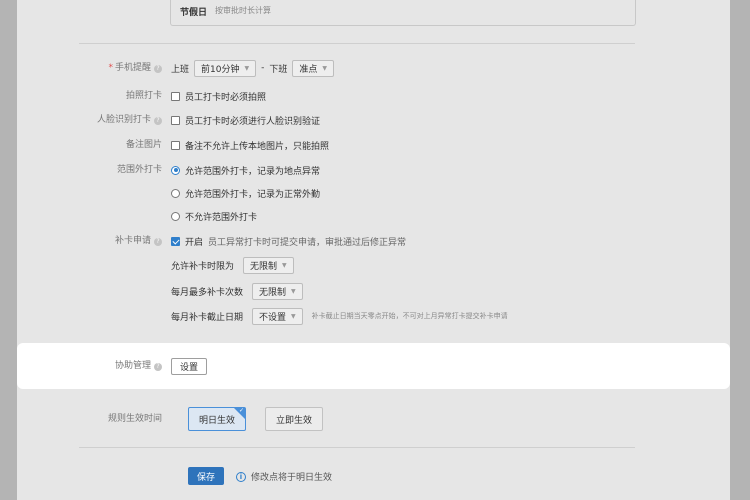  Describe the element at coordinates (357, 43) in the screenshot. I see `divider-top` at that location.